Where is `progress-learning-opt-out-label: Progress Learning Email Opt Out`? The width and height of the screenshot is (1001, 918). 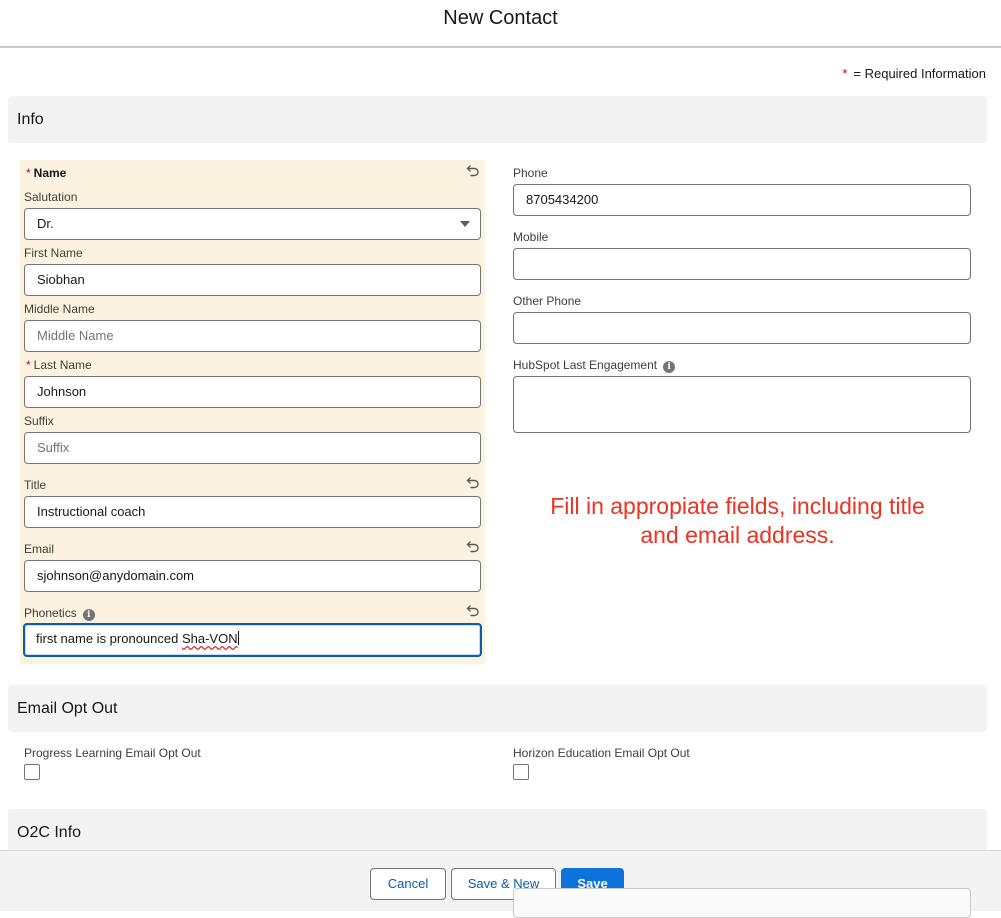 progress-learning-opt-out-label: Progress Learning Email Opt Out is located at coordinates (112, 753).